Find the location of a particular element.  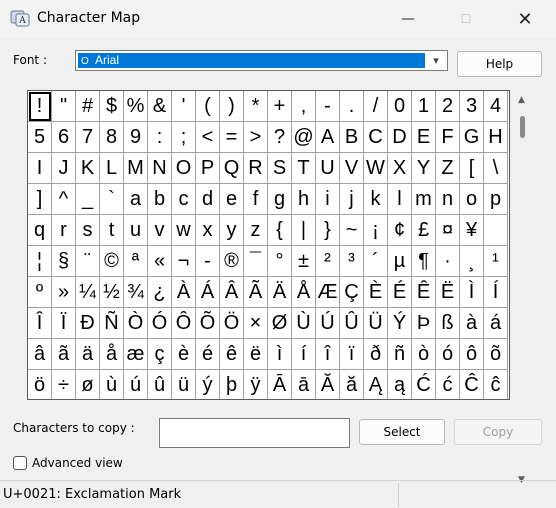

character-cell: 6 is located at coordinates (64, 137).